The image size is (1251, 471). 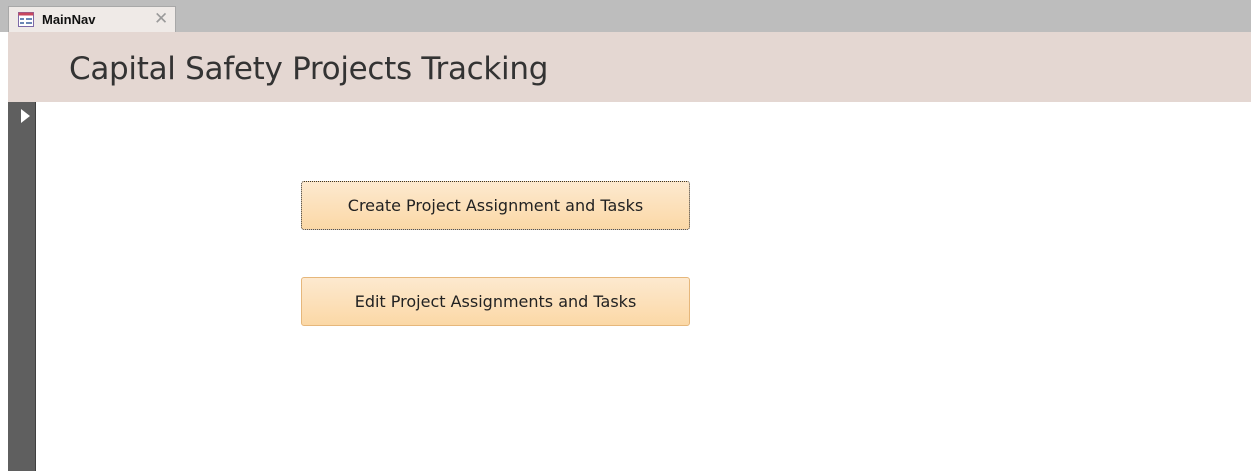 What do you see at coordinates (26, 19) in the screenshot?
I see `form-icon` at bounding box center [26, 19].